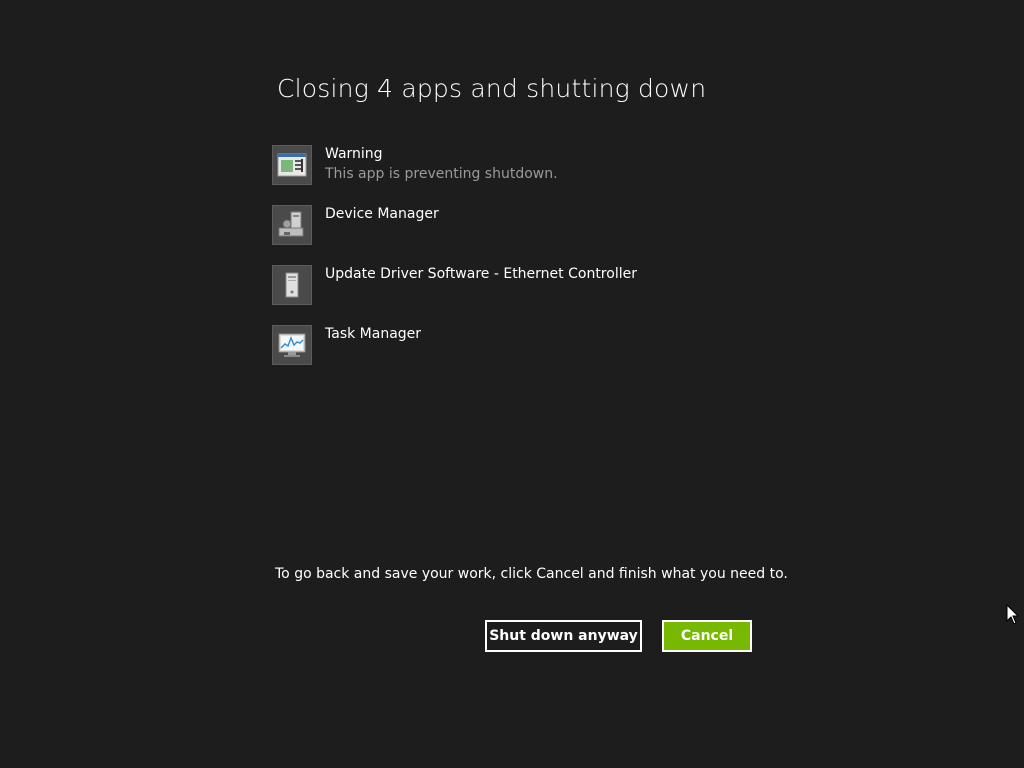 Image resolution: width=1024 pixels, height=768 pixels. What do you see at coordinates (522, 225) in the screenshot?
I see `list-item: Device Manager` at bounding box center [522, 225].